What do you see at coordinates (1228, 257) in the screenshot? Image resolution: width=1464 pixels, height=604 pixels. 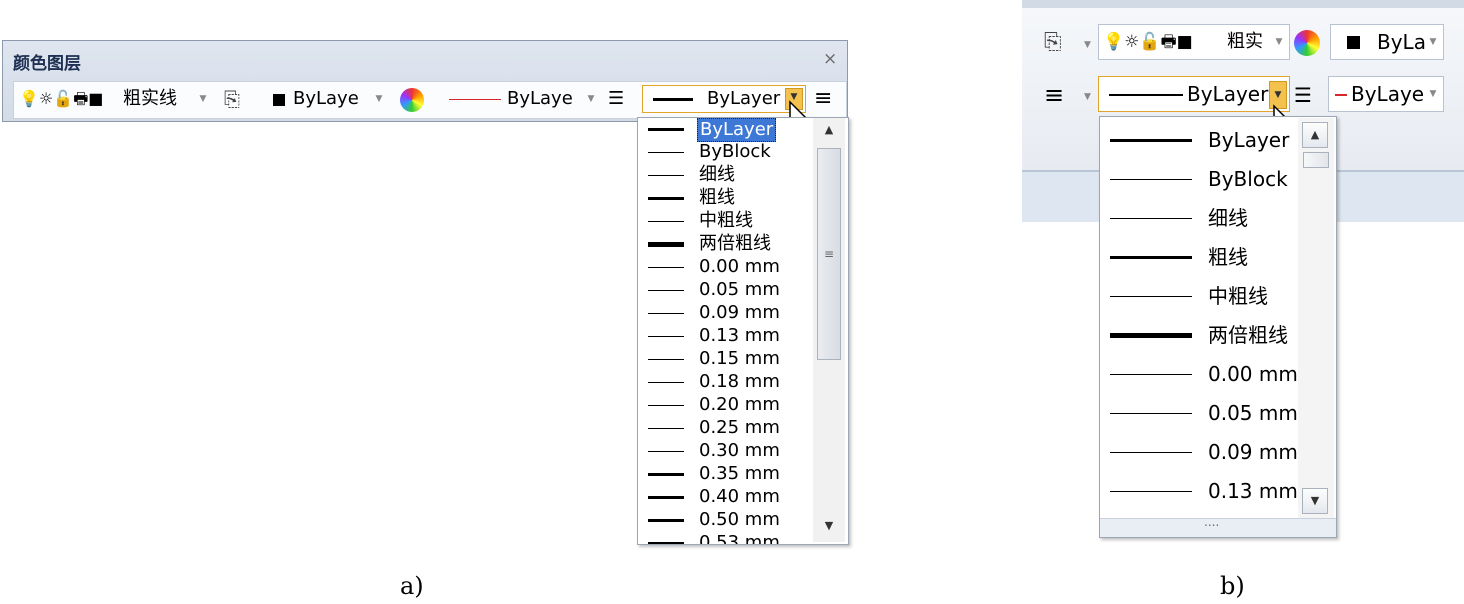 I see `list-item-label: 粗线` at bounding box center [1228, 257].